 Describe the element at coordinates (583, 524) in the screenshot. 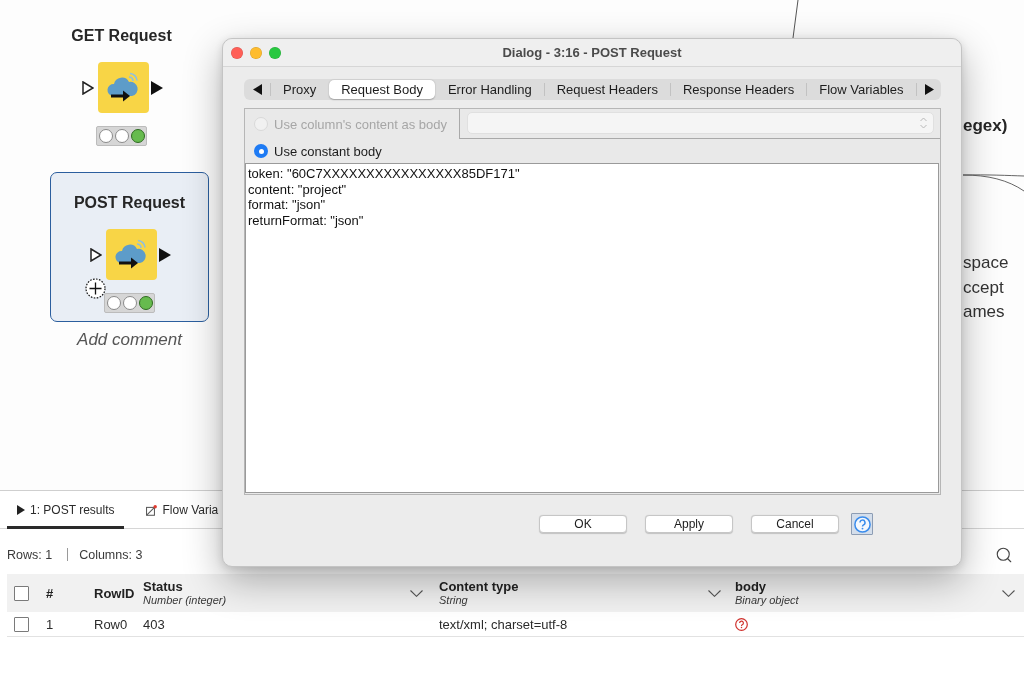

I see `dialog-button: OK` at that location.